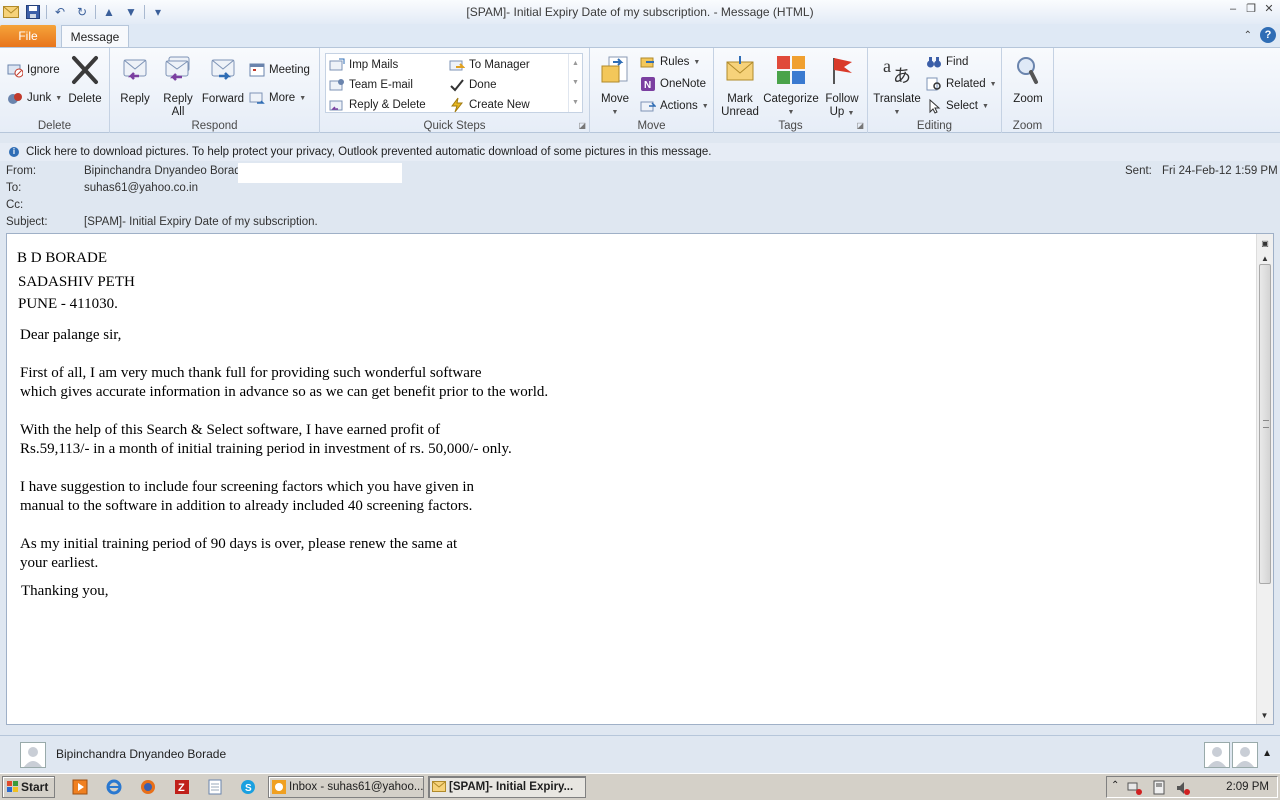 This screenshot has height=800, width=1280. I want to click on quick-step-label: To Manager, so click(499, 65).